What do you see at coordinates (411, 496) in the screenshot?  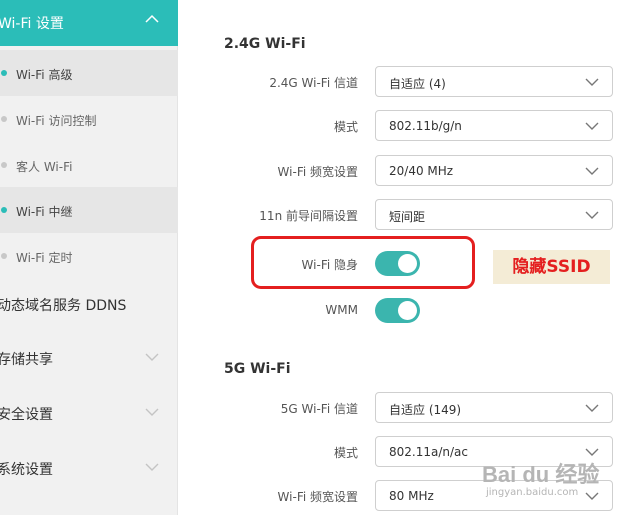 I see `select-value: 80 MHz` at bounding box center [411, 496].